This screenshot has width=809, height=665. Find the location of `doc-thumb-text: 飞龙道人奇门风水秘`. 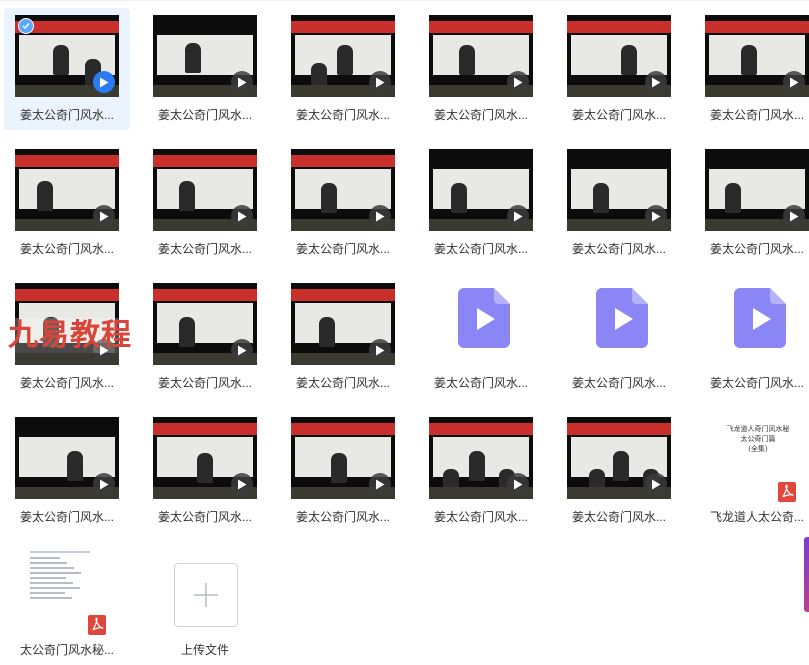

doc-thumb-text: 飞龙道人奇门风水秘 is located at coordinates (758, 429).